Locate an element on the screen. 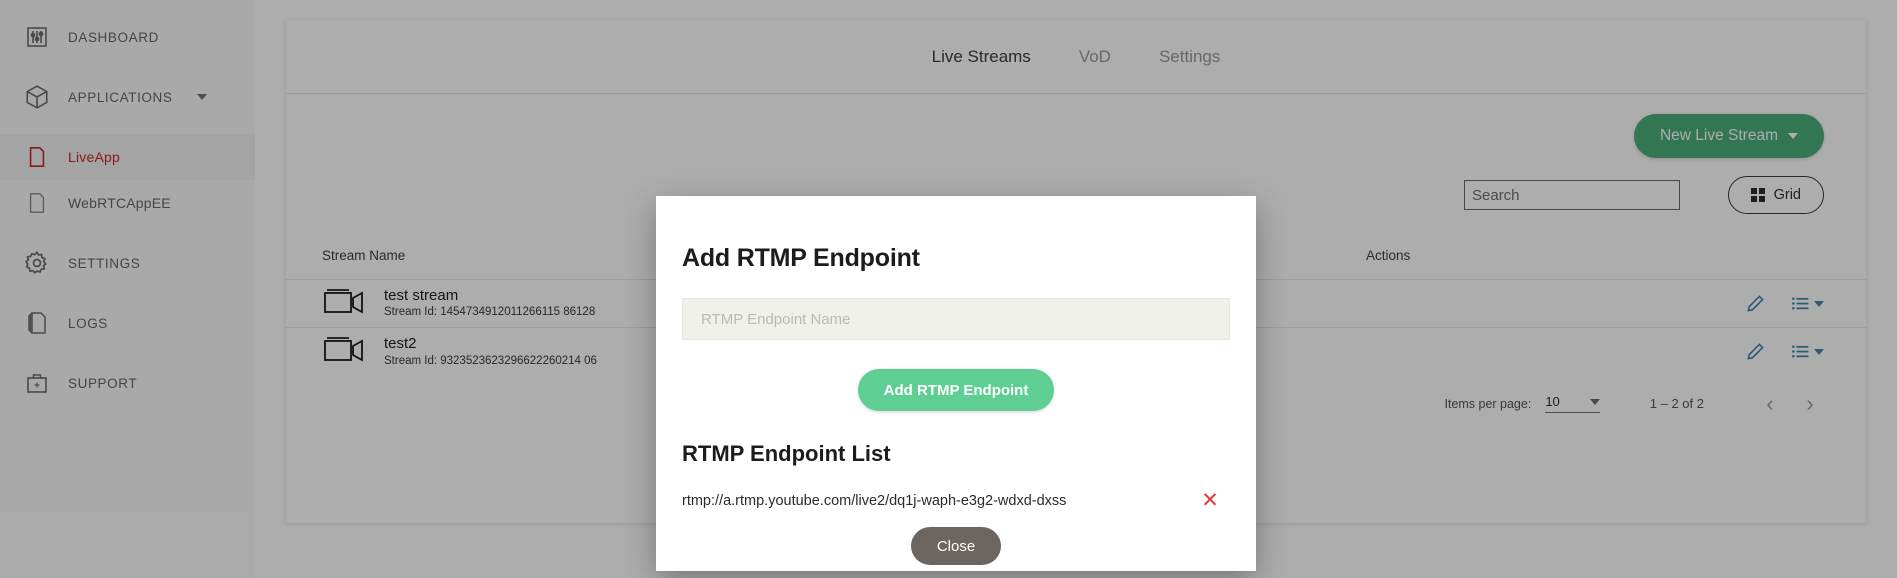 This screenshot has height=578, width=1897. rtmp-endpoint-name-input is located at coordinates (956, 319).